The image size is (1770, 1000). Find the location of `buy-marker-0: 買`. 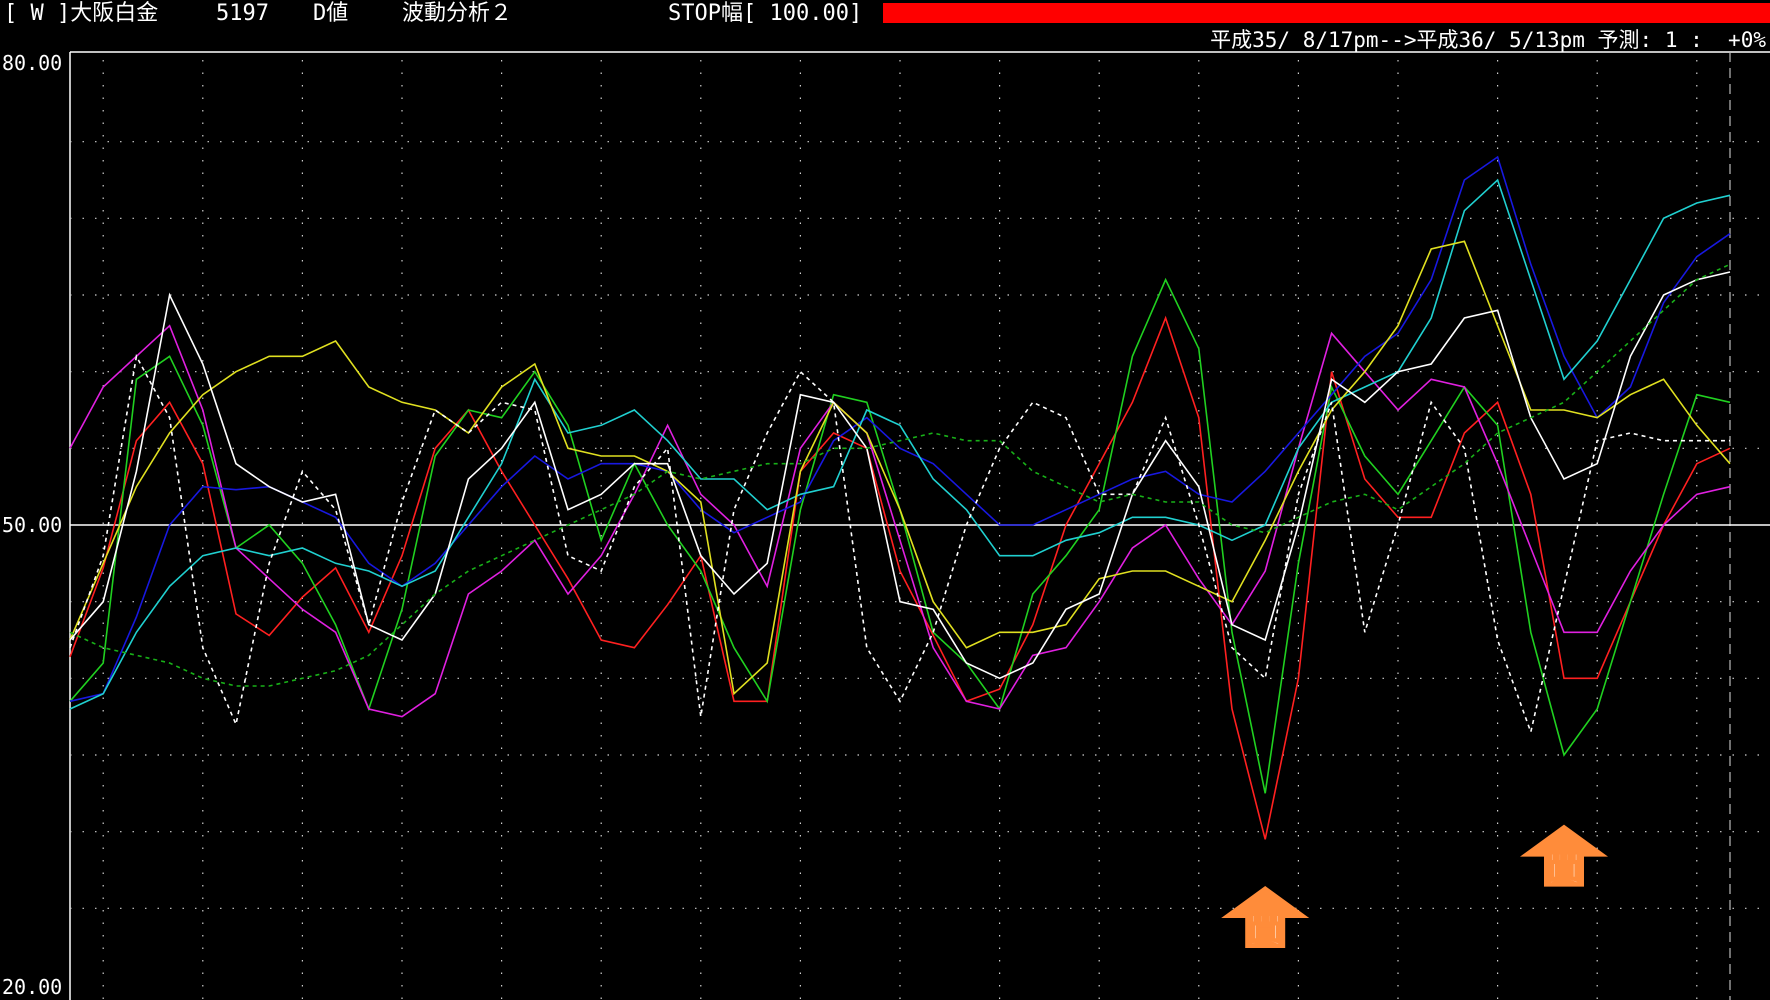

buy-marker-0: 買 is located at coordinates (1265, 919).